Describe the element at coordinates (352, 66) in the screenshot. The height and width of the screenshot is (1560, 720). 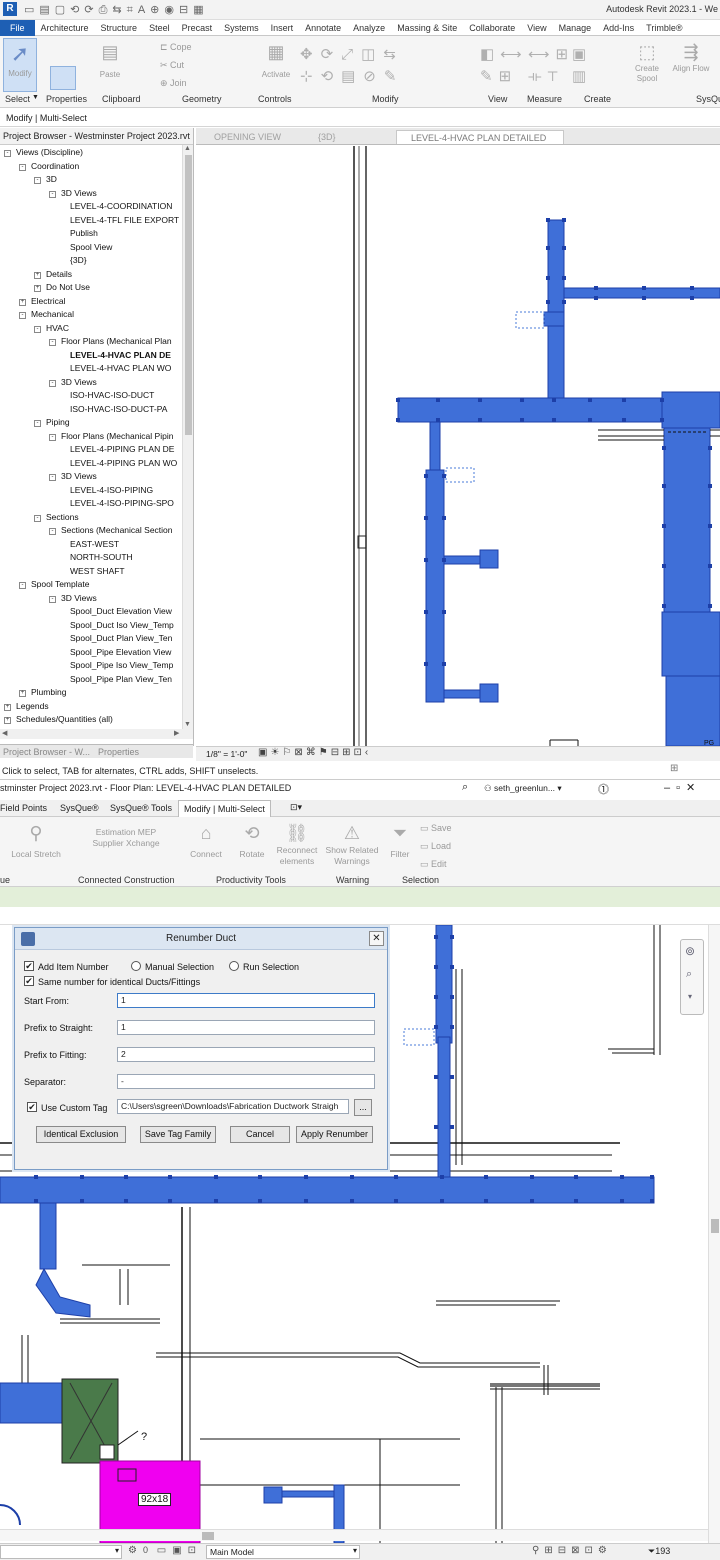
I see `modify-tools: ✥⟳⤢◫⇆ ⊹⟲▤⊘✎` at that location.